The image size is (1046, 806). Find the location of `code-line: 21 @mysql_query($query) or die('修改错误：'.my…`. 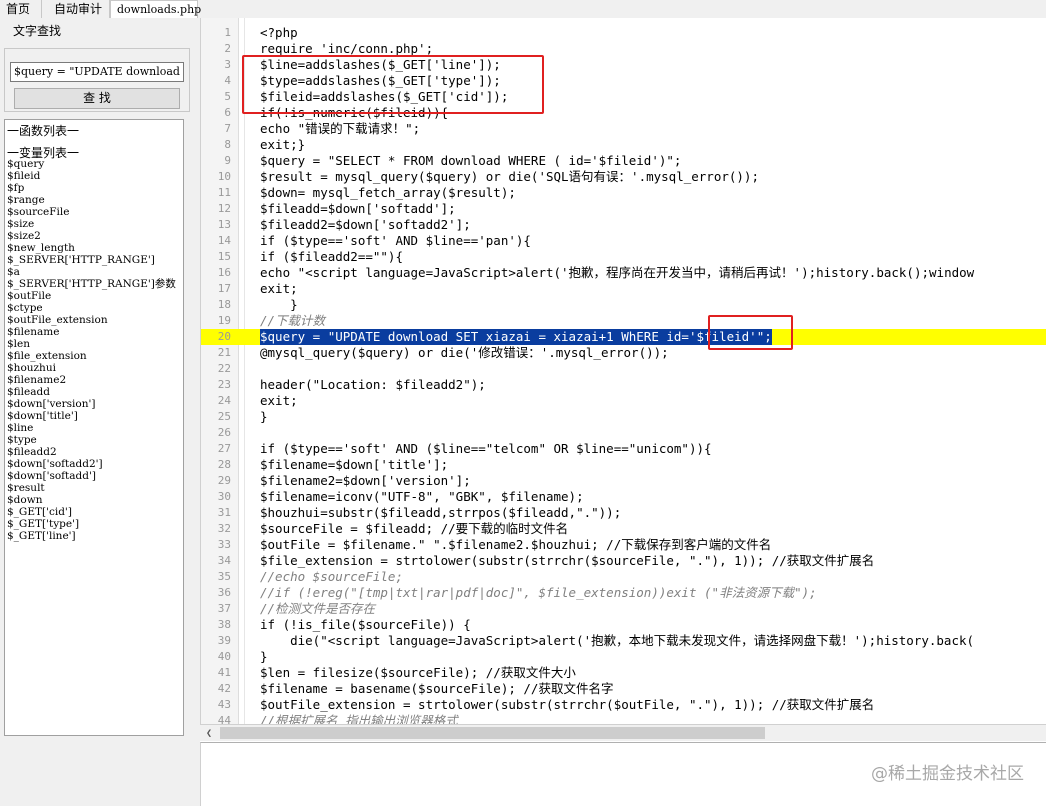

code-line: 21 @mysql_query($query) or die('修改错误：'.my… is located at coordinates (623, 353).